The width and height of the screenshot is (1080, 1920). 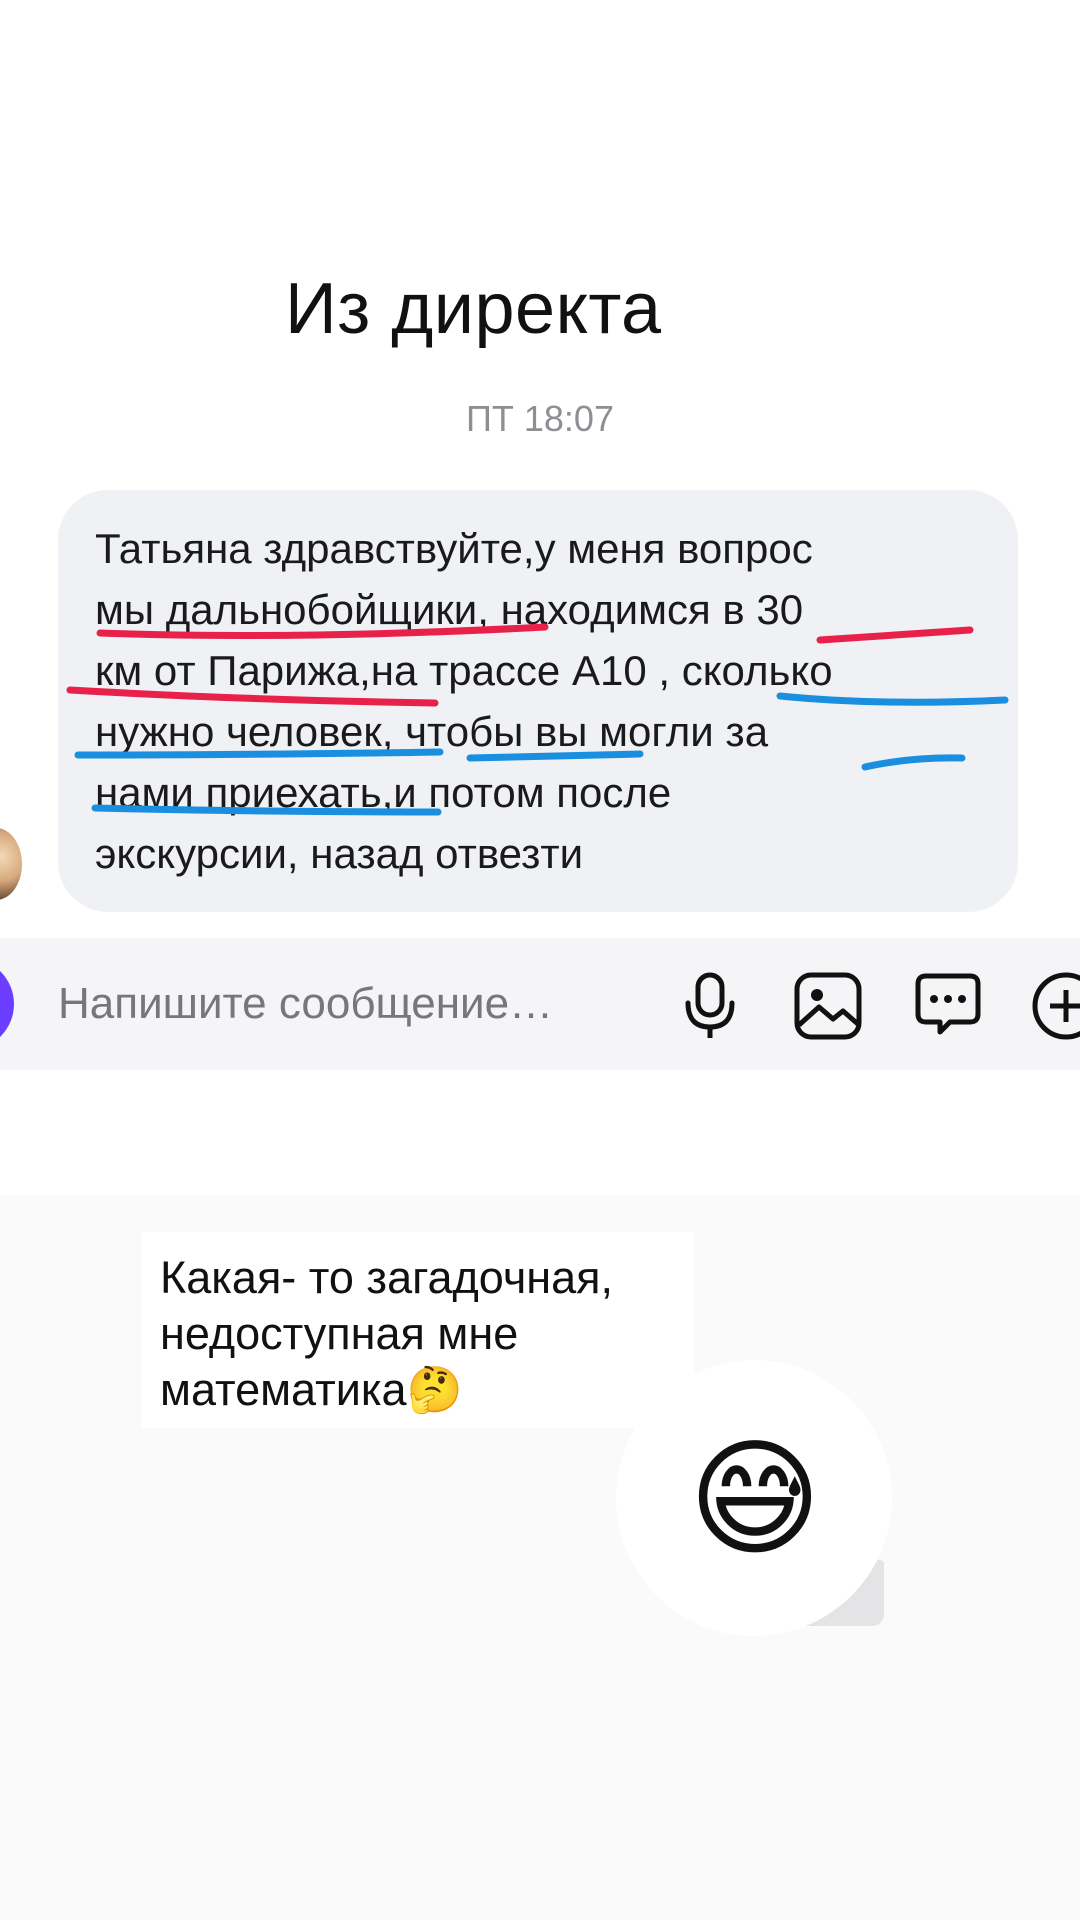 I want to click on sticker-button, so click(x=948, y=1006).